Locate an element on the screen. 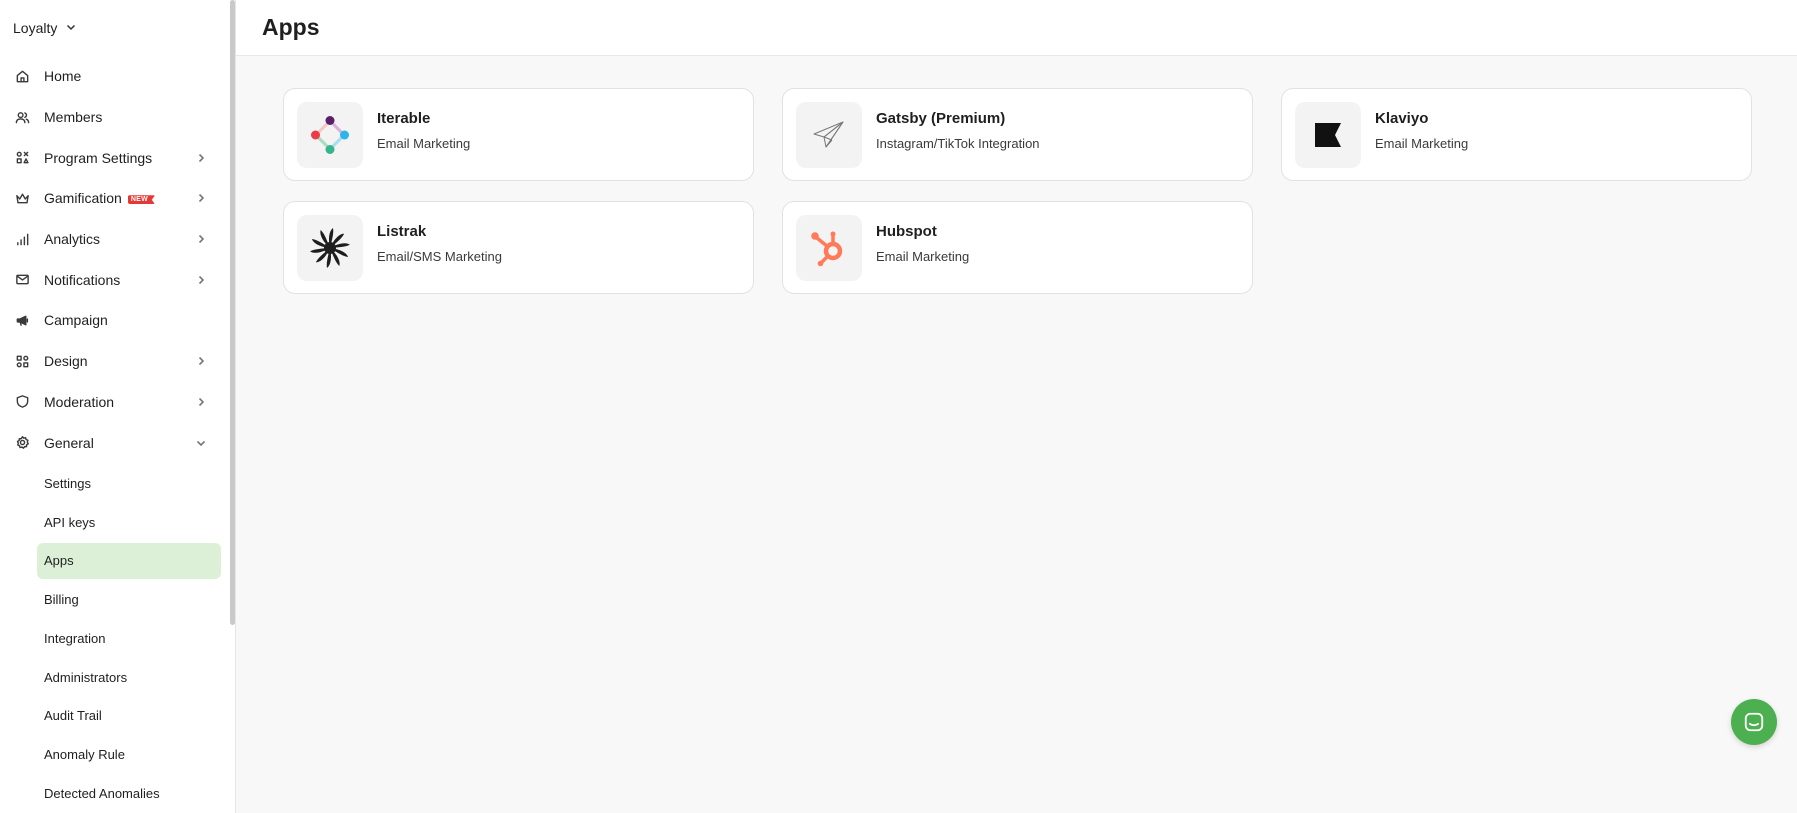  nav-item-gamification: Gamification NEW is located at coordinates (117, 198).